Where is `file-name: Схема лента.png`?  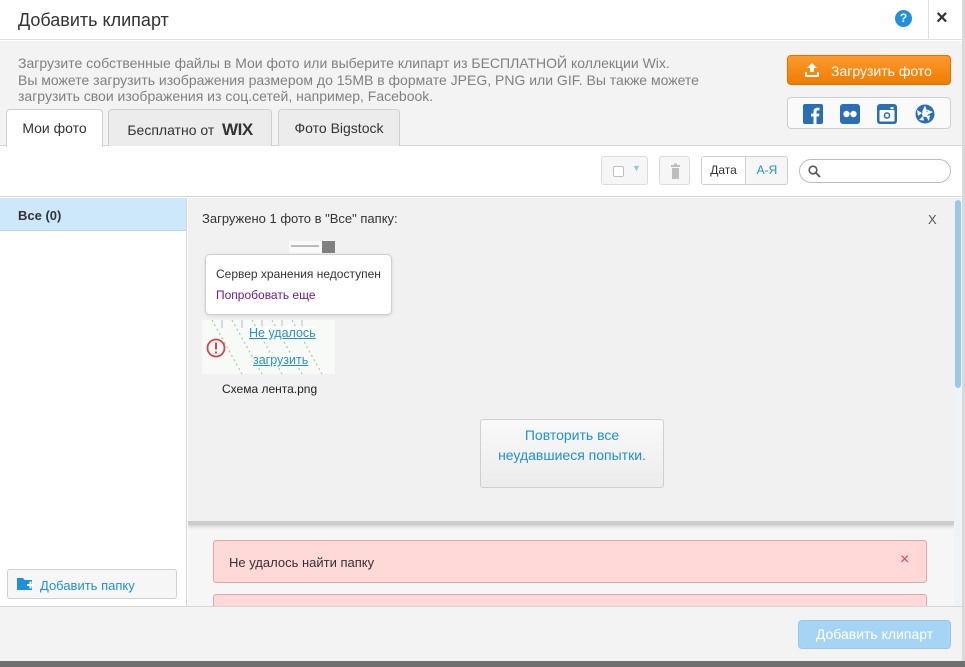
file-name: Схема лента.png is located at coordinates (270, 389).